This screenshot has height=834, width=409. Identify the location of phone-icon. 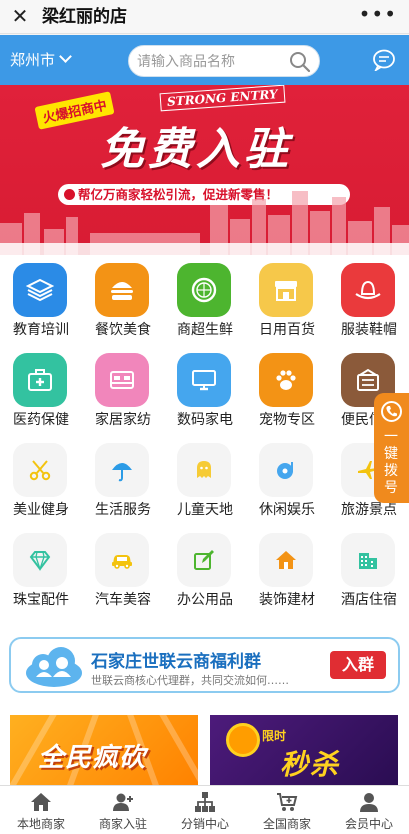
(391, 411).